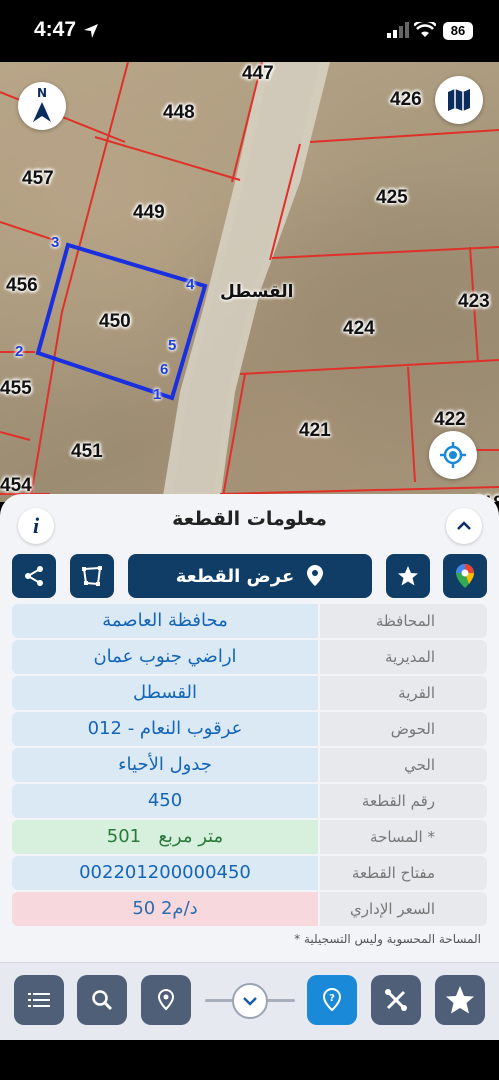 The image size is (499, 1080). Describe the element at coordinates (398, 30) in the screenshot. I see `cellular-signal-icon` at that location.